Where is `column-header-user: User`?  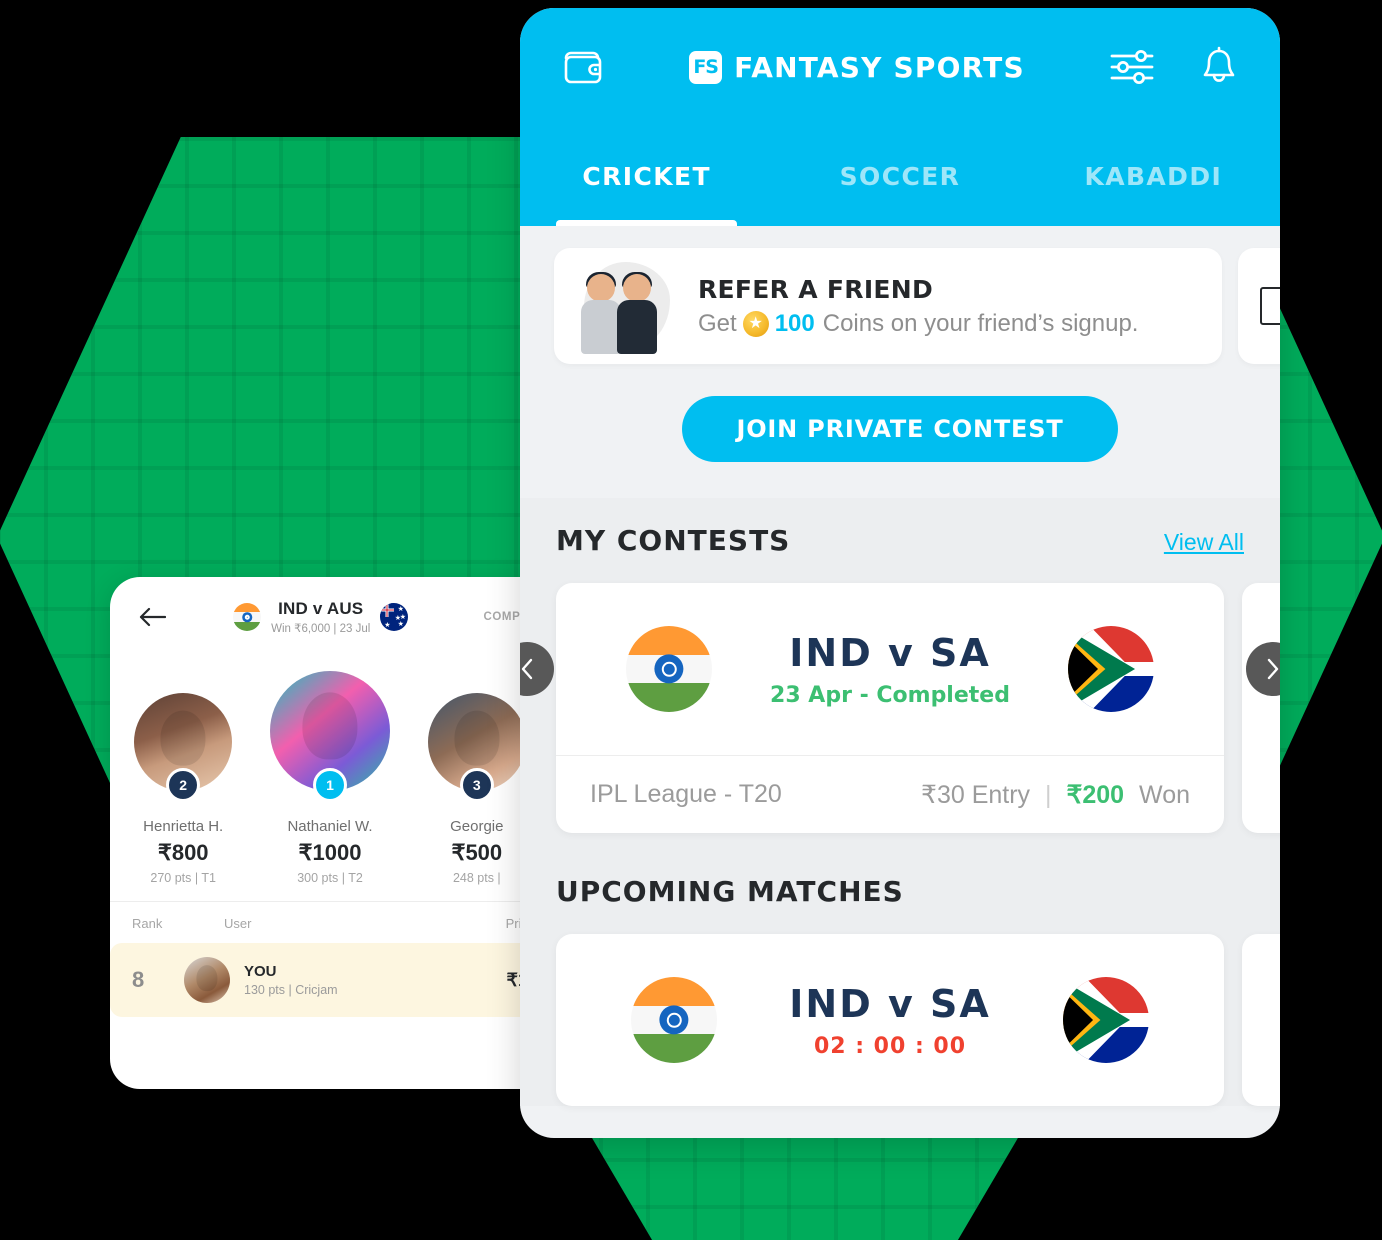 column-header-user: User is located at coordinates (238, 923).